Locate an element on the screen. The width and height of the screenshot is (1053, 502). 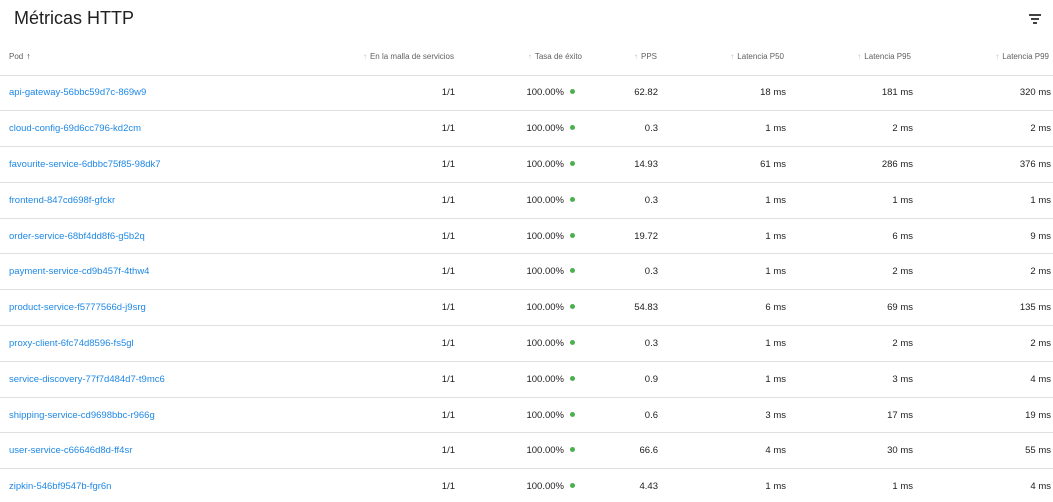
column-header-success-rate: ↑ Tasa de éxito is located at coordinates (522, 57).